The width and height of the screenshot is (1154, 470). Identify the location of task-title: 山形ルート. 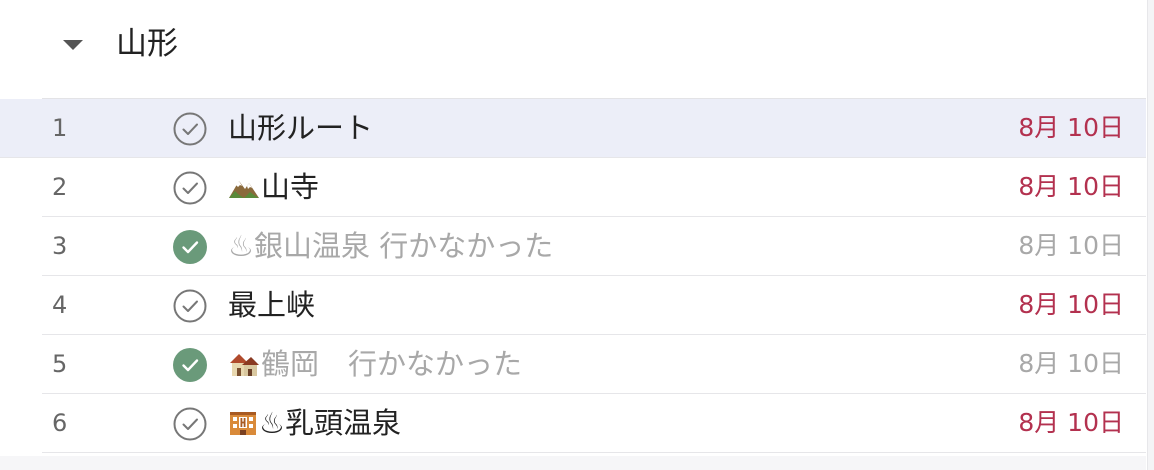
(300, 128).